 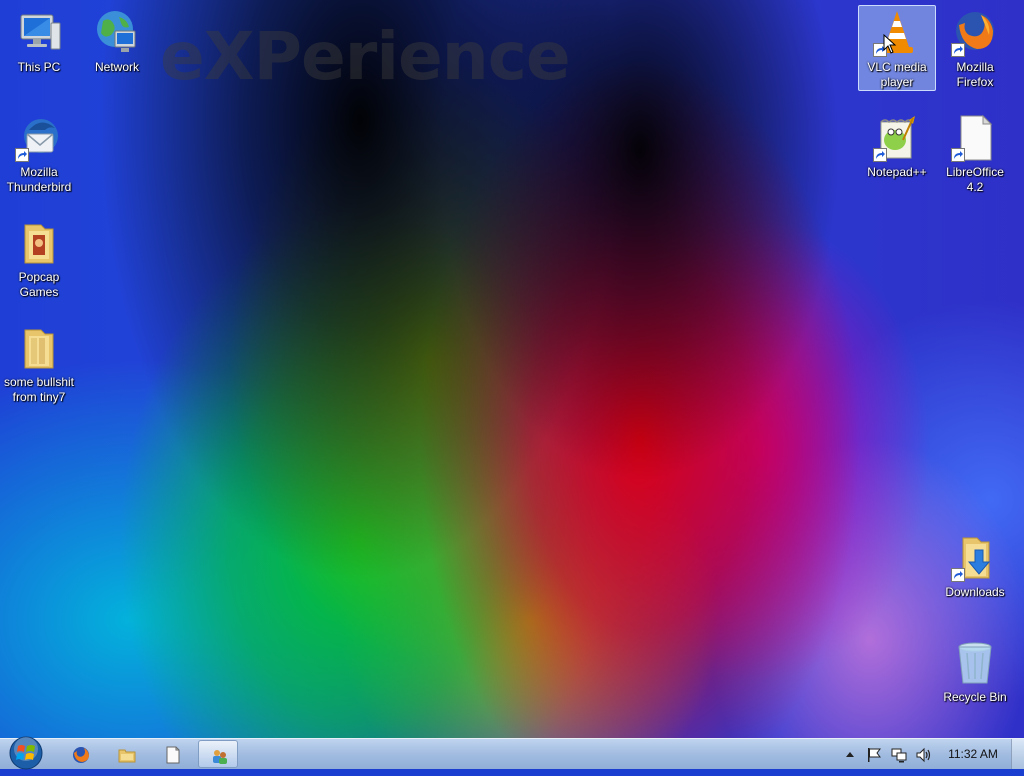 What do you see at coordinates (39, 179) in the screenshot?
I see `desktop-icon-label: Mozilla Thunderbird` at bounding box center [39, 179].